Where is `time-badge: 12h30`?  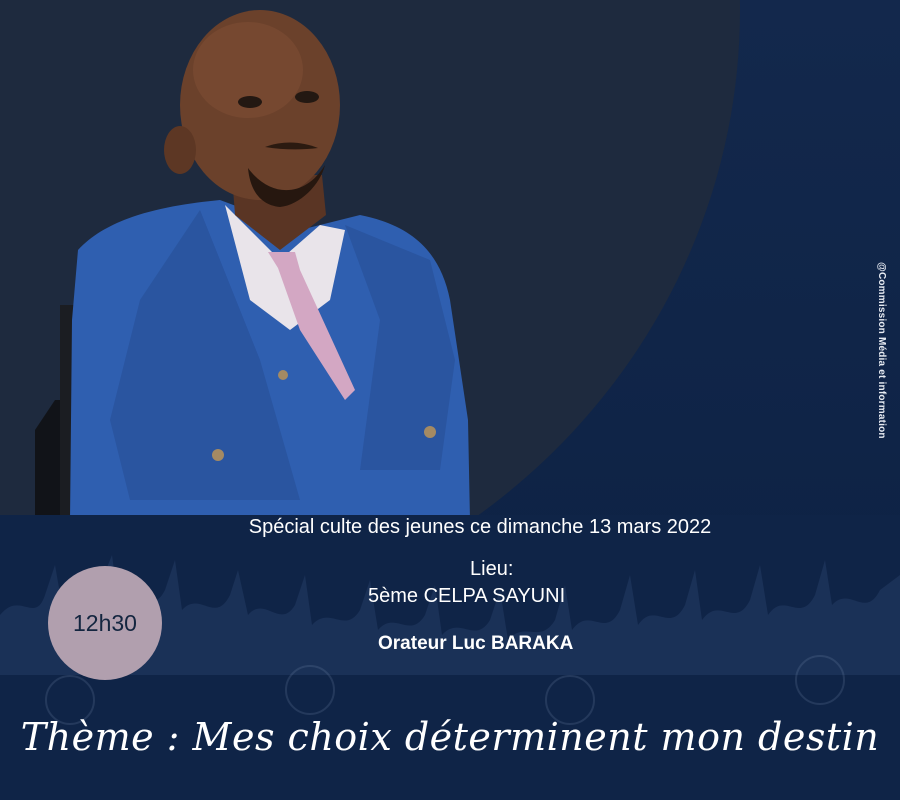
time-badge: 12h30 is located at coordinates (105, 623).